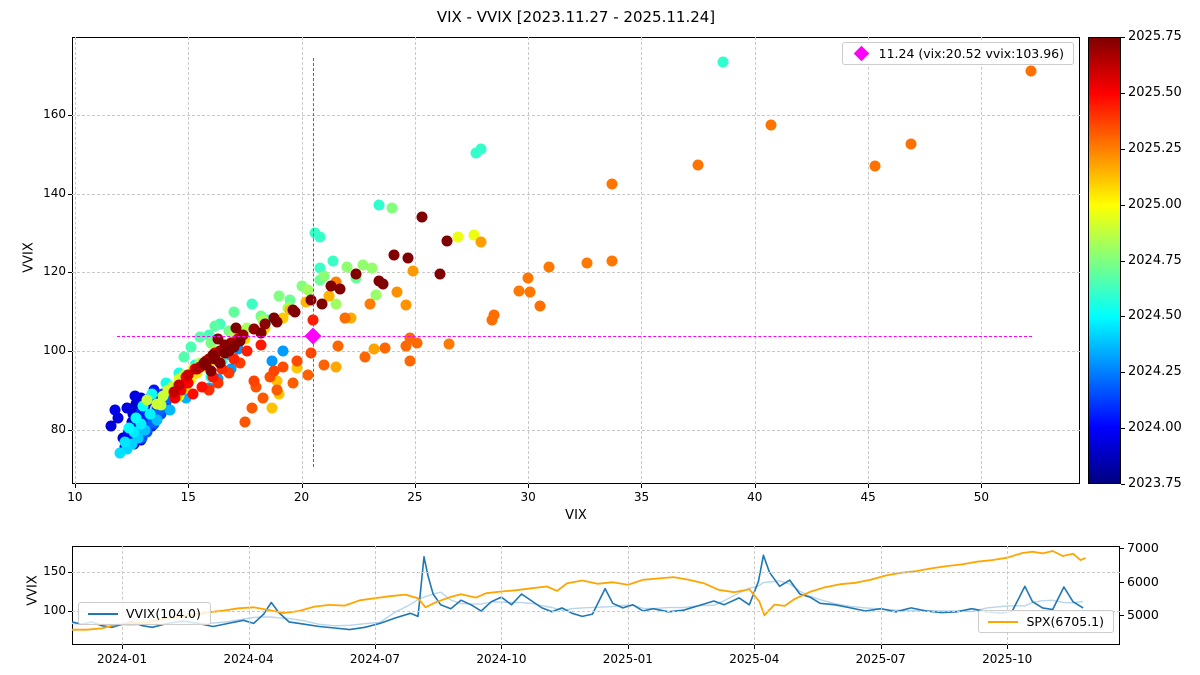  I want to click on colorbar-tick-label: 2024.50, so click(1155, 316).